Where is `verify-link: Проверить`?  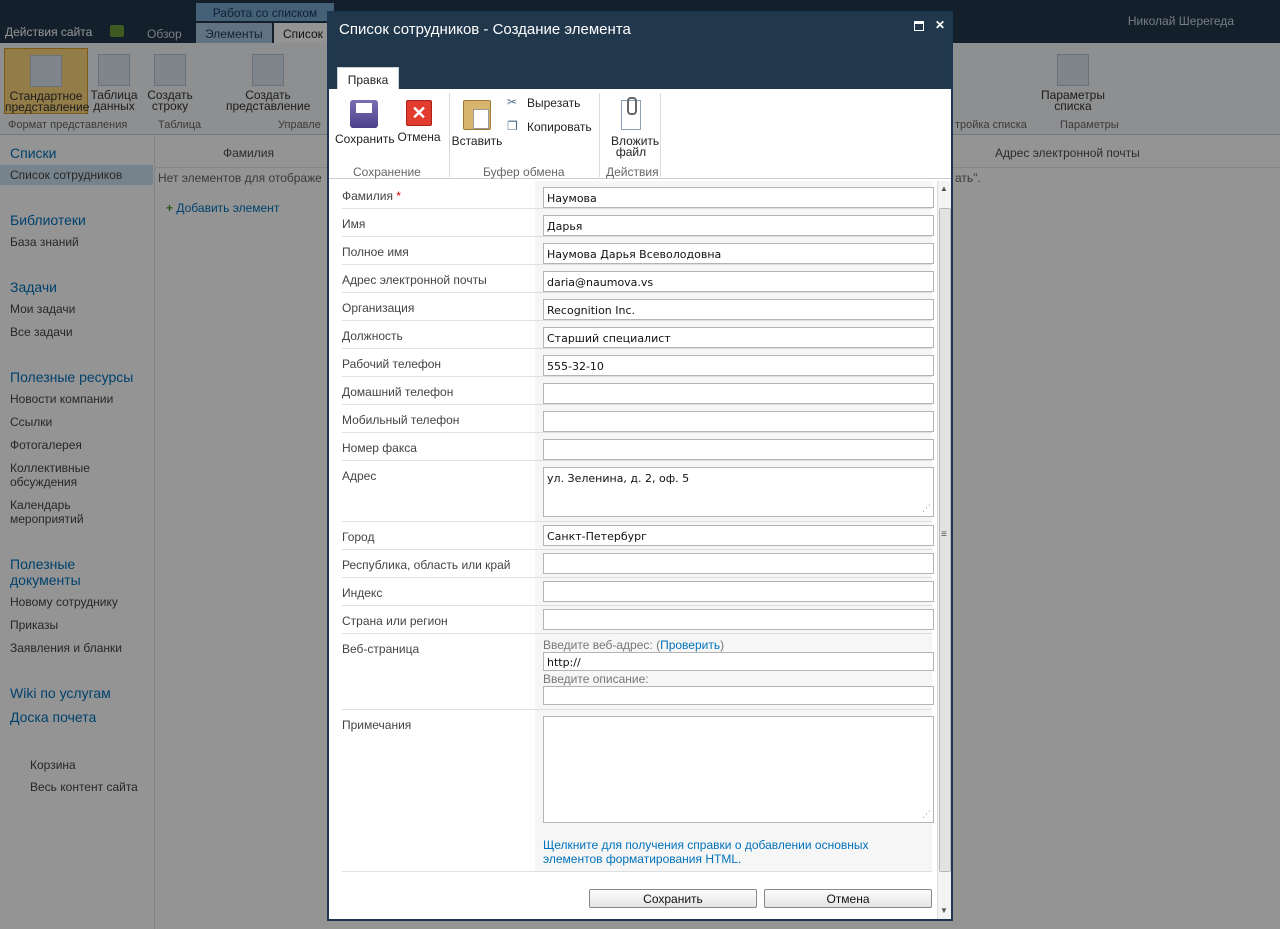 verify-link: Проверить is located at coordinates (690, 645).